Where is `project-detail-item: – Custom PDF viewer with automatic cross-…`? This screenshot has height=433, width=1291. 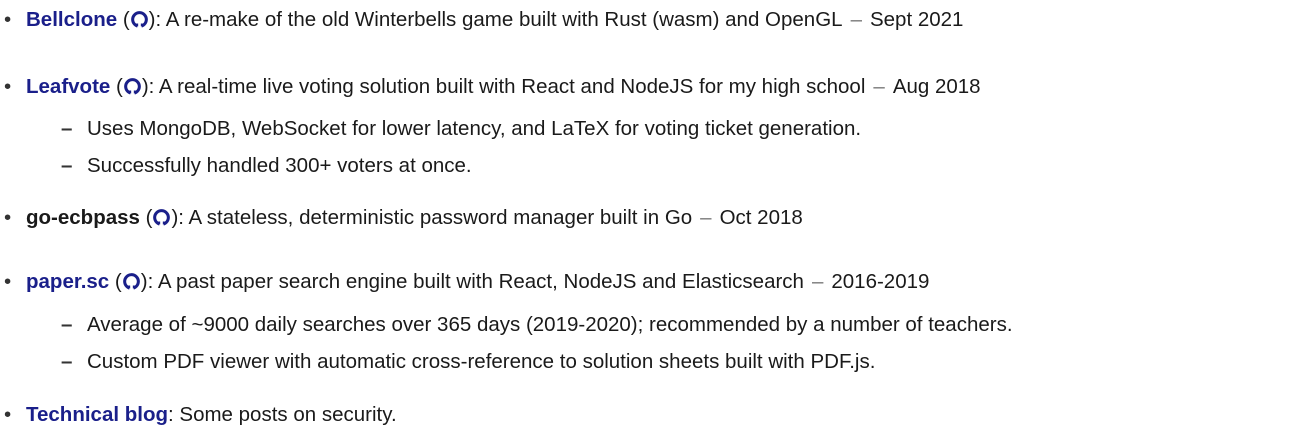
project-detail-item: – Custom PDF viewer with automatic cross-… is located at coordinates (468, 362).